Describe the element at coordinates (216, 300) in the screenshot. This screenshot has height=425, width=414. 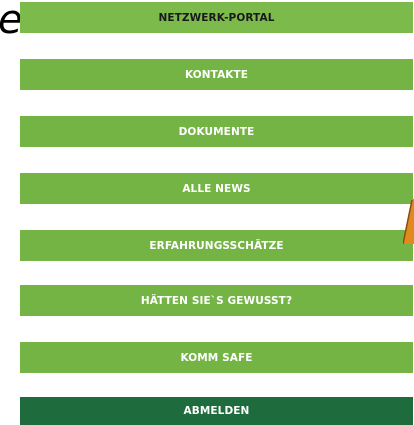
I see `menu-item-haetten-sies-gewusst: HÄTTEN SIE`S GEWUSST?` at that location.